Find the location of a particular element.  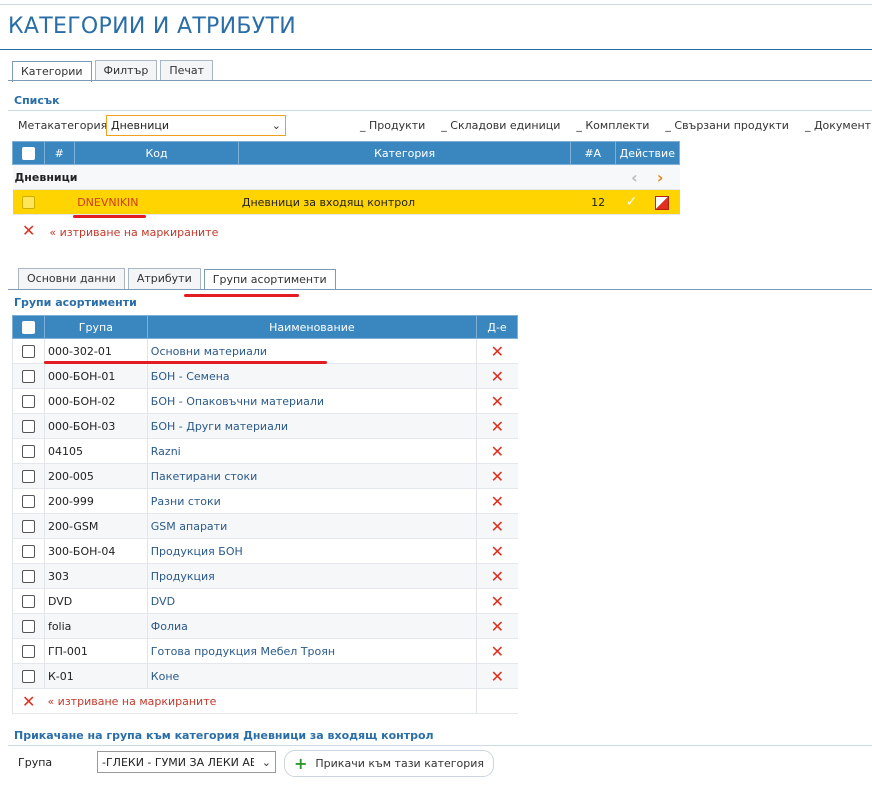

attach-group-select: -ГЛЕКИ - ГУМИ ЗА ЛЕКИ АВТО ⌄ is located at coordinates (186, 762).